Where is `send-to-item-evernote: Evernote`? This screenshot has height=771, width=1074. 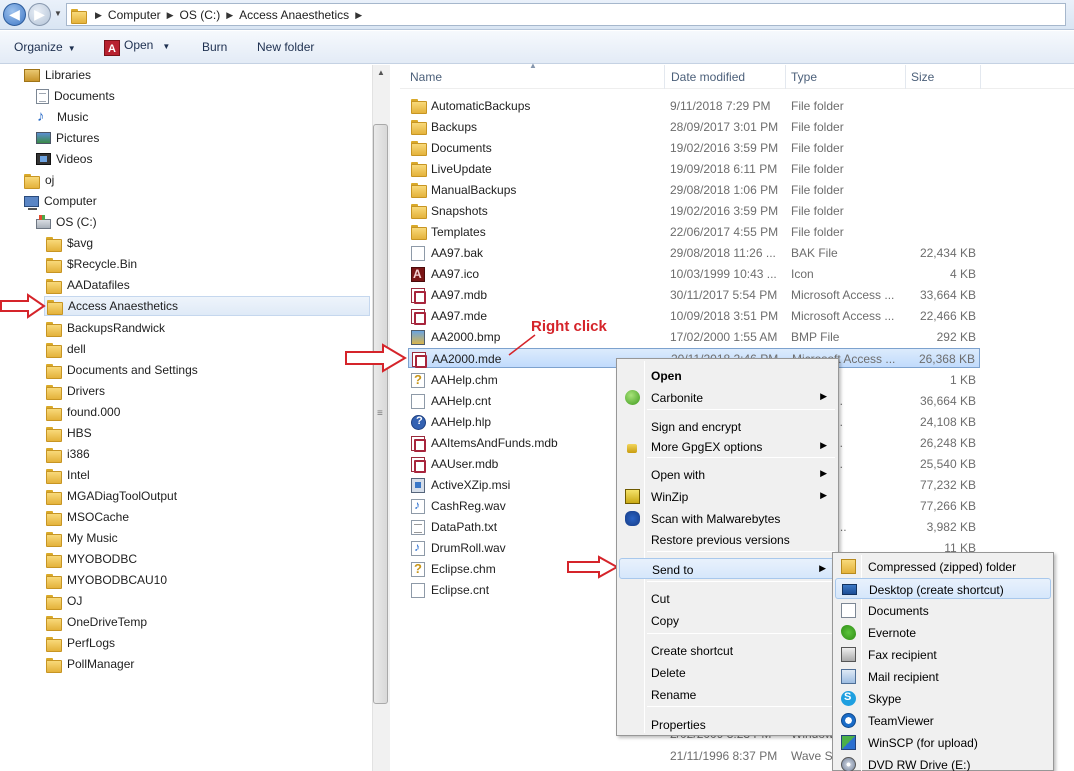
send-to-item-evernote: Evernote is located at coordinates (943, 632).